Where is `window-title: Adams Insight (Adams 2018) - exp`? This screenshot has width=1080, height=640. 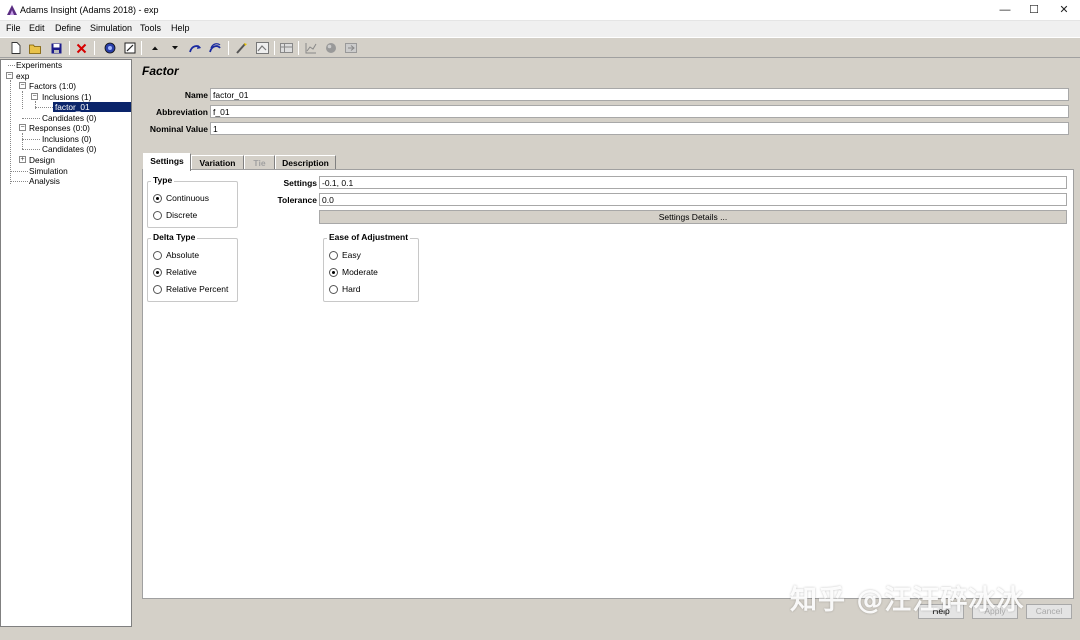
window-title: Adams Insight (Adams 2018) - exp is located at coordinates (89, 10).